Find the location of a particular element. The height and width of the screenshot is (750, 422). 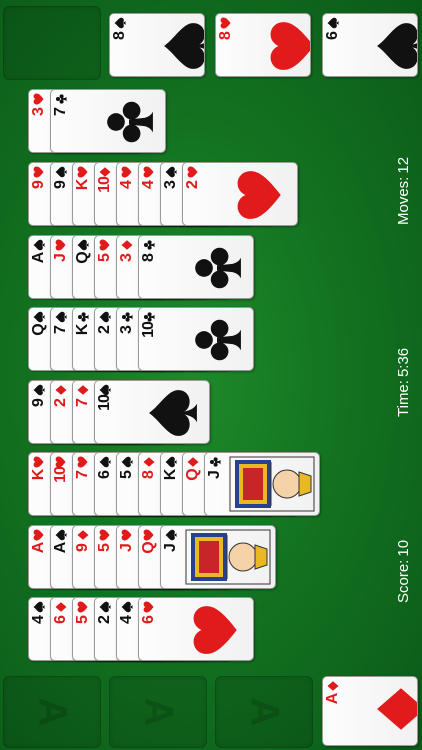

foundation-slot-2: A is located at coordinates (158, 712).